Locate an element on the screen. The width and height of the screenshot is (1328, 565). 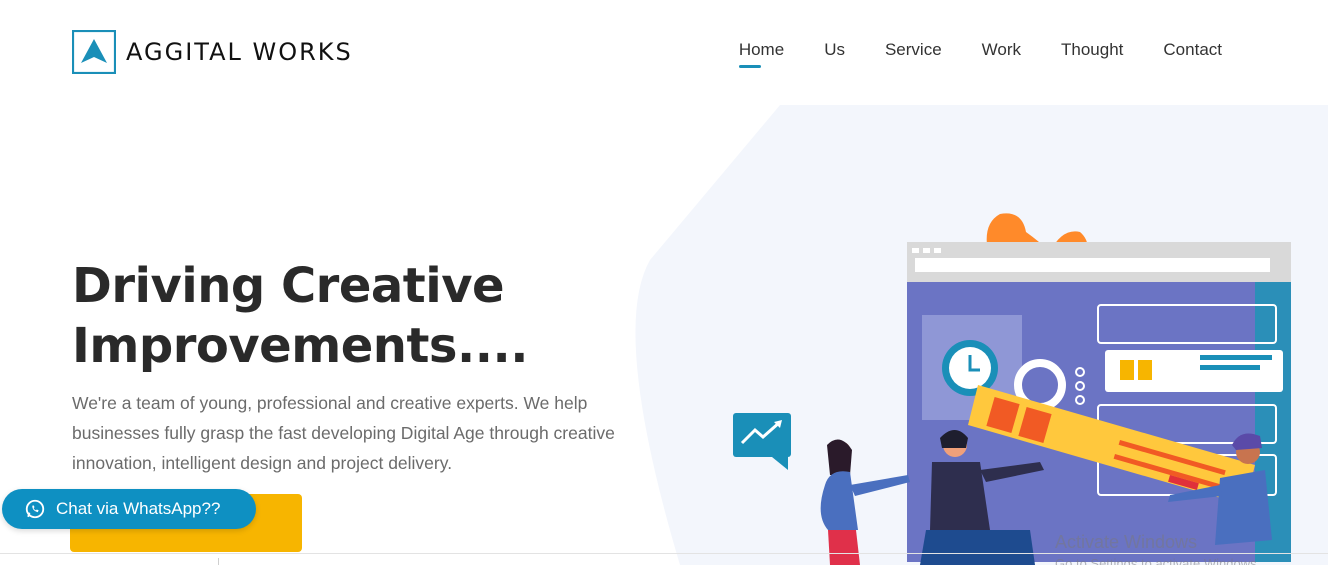
section-divider is located at coordinates (664, 553).